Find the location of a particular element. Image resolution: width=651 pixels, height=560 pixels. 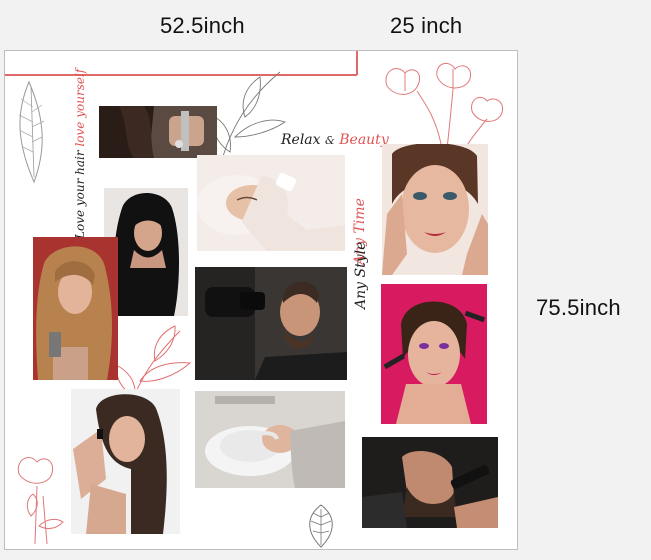

relax-word: Relax is located at coordinates (301, 140).